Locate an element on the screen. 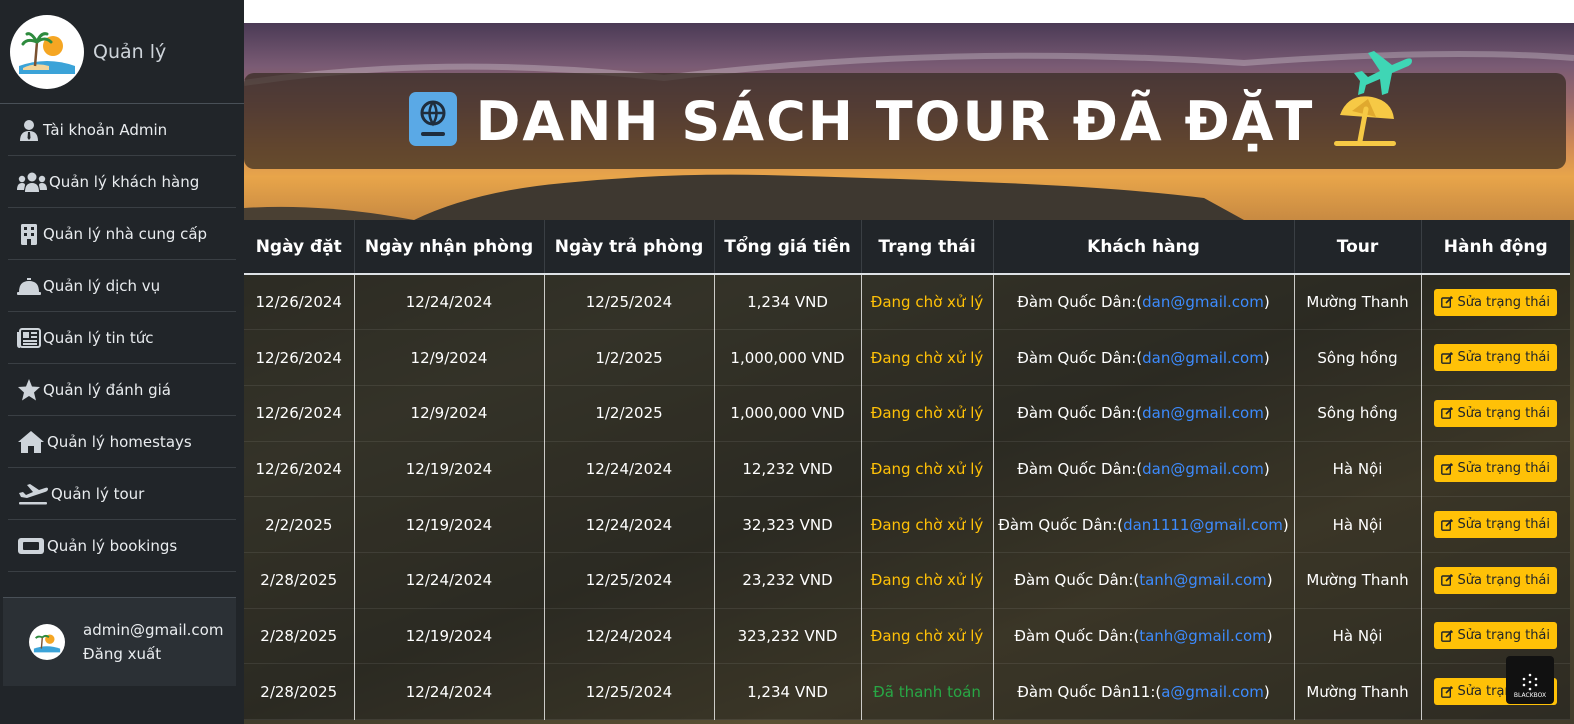 The image size is (1574, 724). sidebar-title: Quản lý is located at coordinates (130, 51).